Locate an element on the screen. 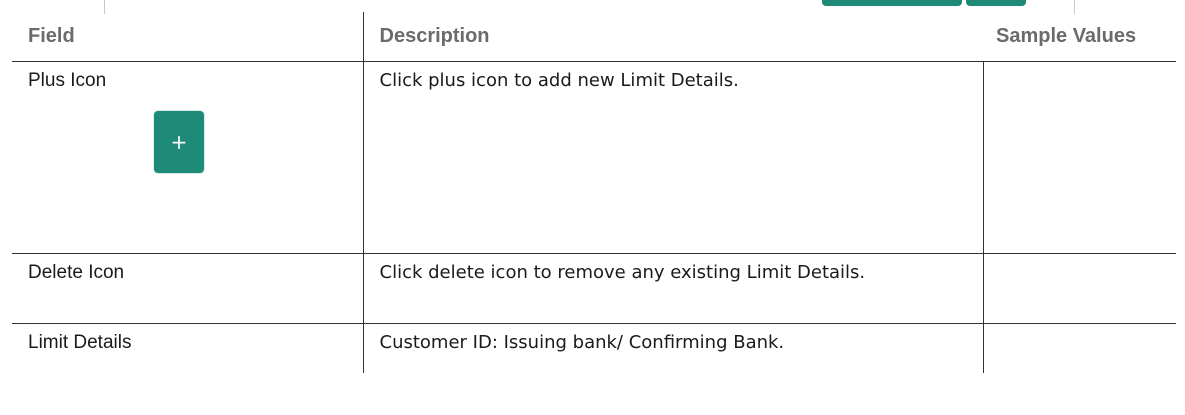  field-cell: Delete Icon is located at coordinates (188, 288).